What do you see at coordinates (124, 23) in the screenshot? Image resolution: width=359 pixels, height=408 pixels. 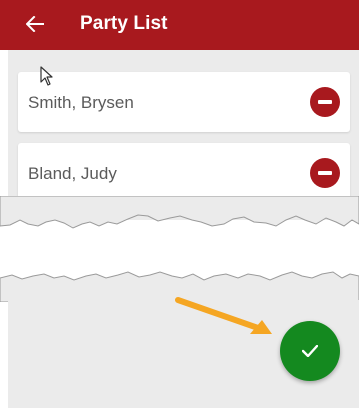 I see `page-title: Party List` at bounding box center [124, 23].